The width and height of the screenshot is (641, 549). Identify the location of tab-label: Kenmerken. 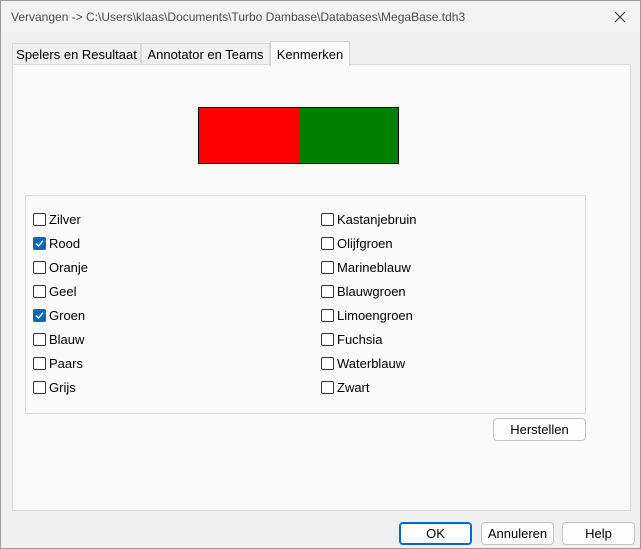
(310, 54).